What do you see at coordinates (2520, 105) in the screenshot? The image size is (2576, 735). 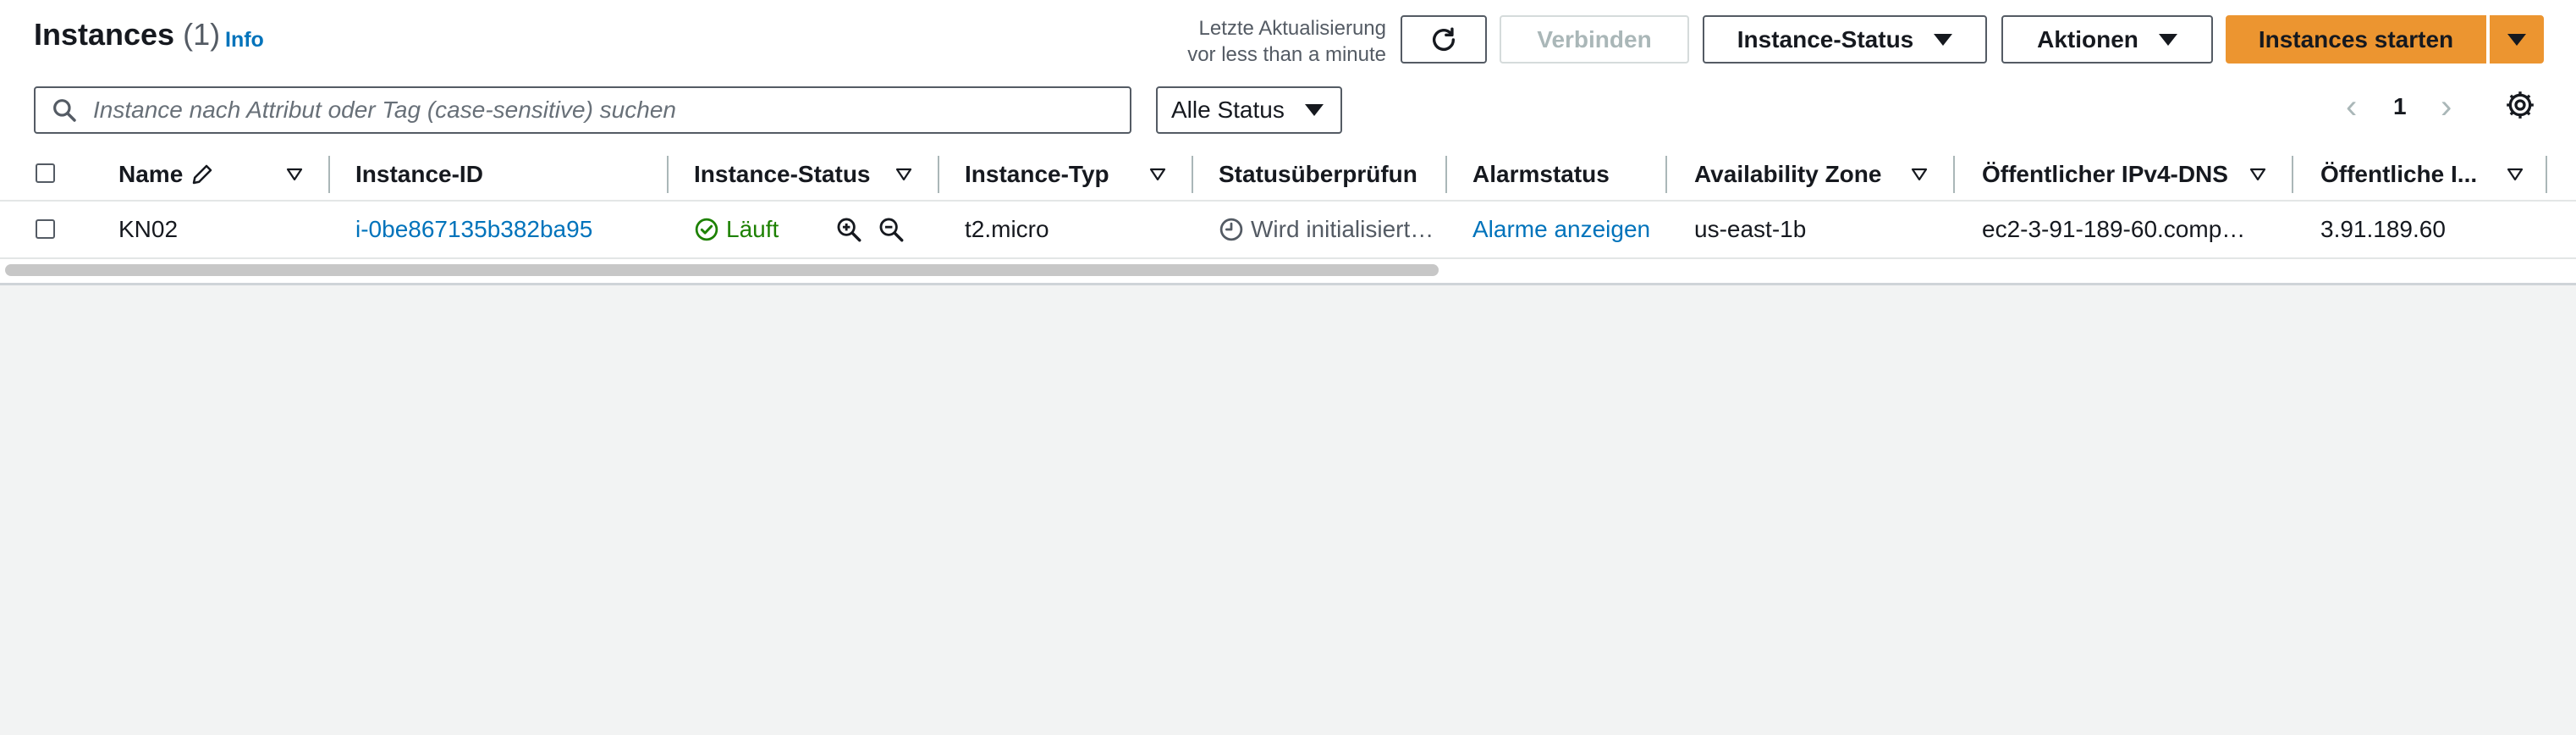 I see `gear-icon` at bounding box center [2520, 105].